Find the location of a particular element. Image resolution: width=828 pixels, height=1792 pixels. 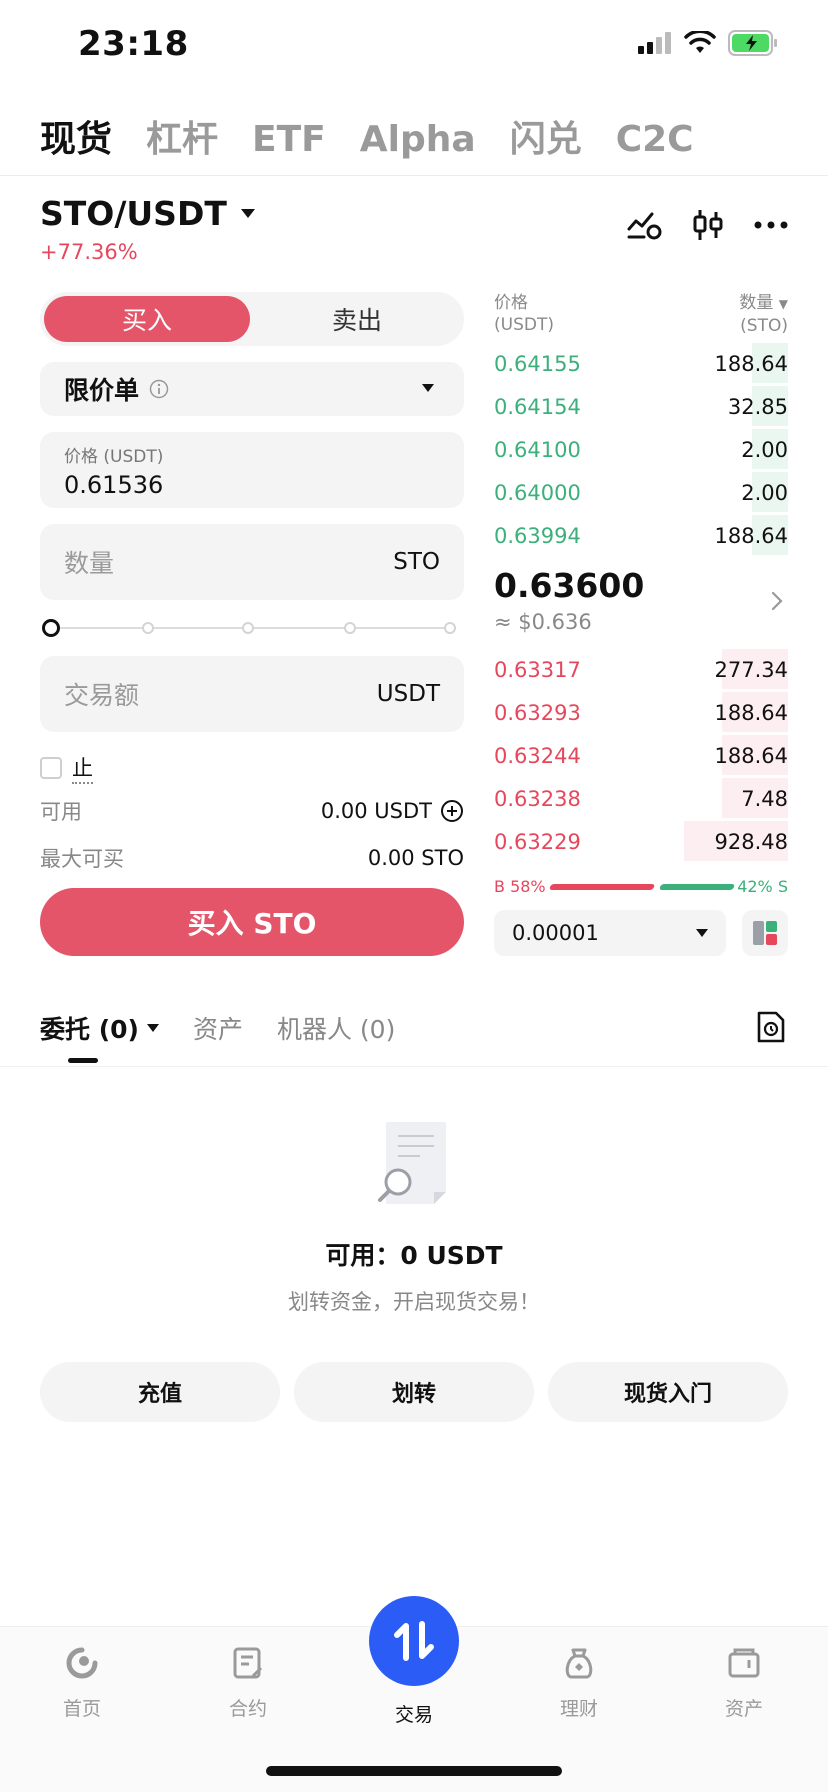

candlestick-chart-icon is located at coordinates (708, 225).